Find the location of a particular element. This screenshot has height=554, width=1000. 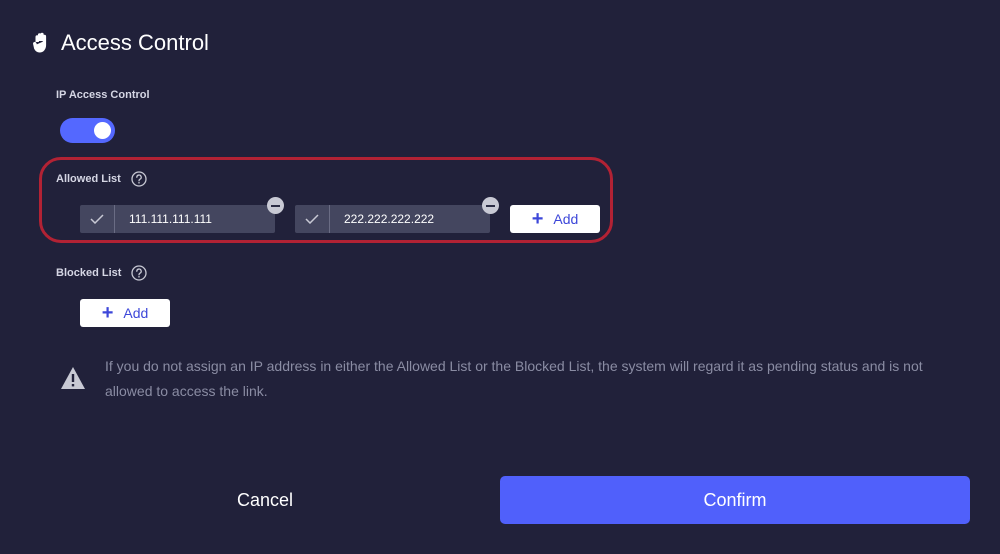

confirm-button: Confirm is located at coordinates (735, 500).